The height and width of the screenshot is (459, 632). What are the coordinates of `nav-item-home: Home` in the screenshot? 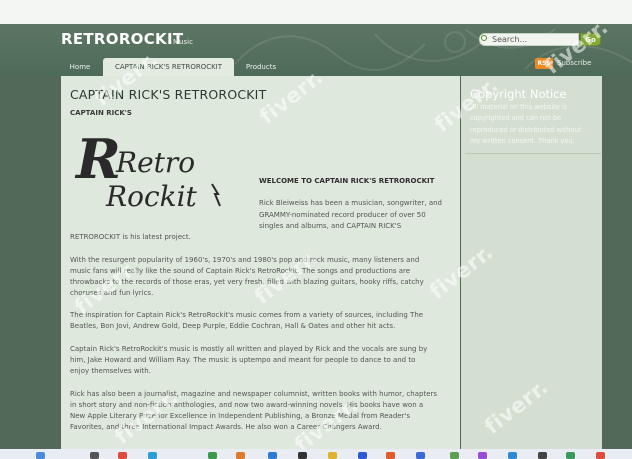 It's located at (80, 67).